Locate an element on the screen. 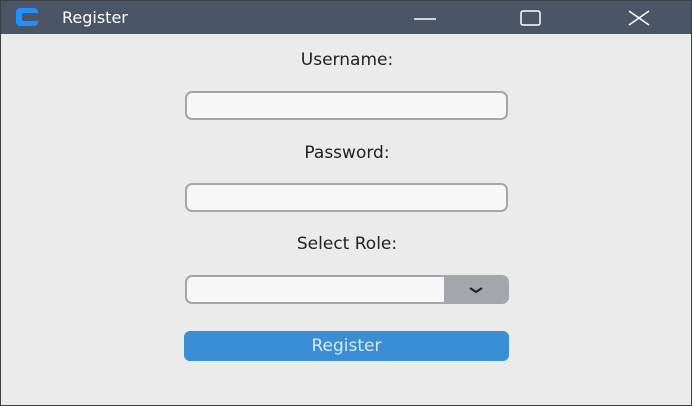  chevron-down-icon is located at coordinates (475, 289).